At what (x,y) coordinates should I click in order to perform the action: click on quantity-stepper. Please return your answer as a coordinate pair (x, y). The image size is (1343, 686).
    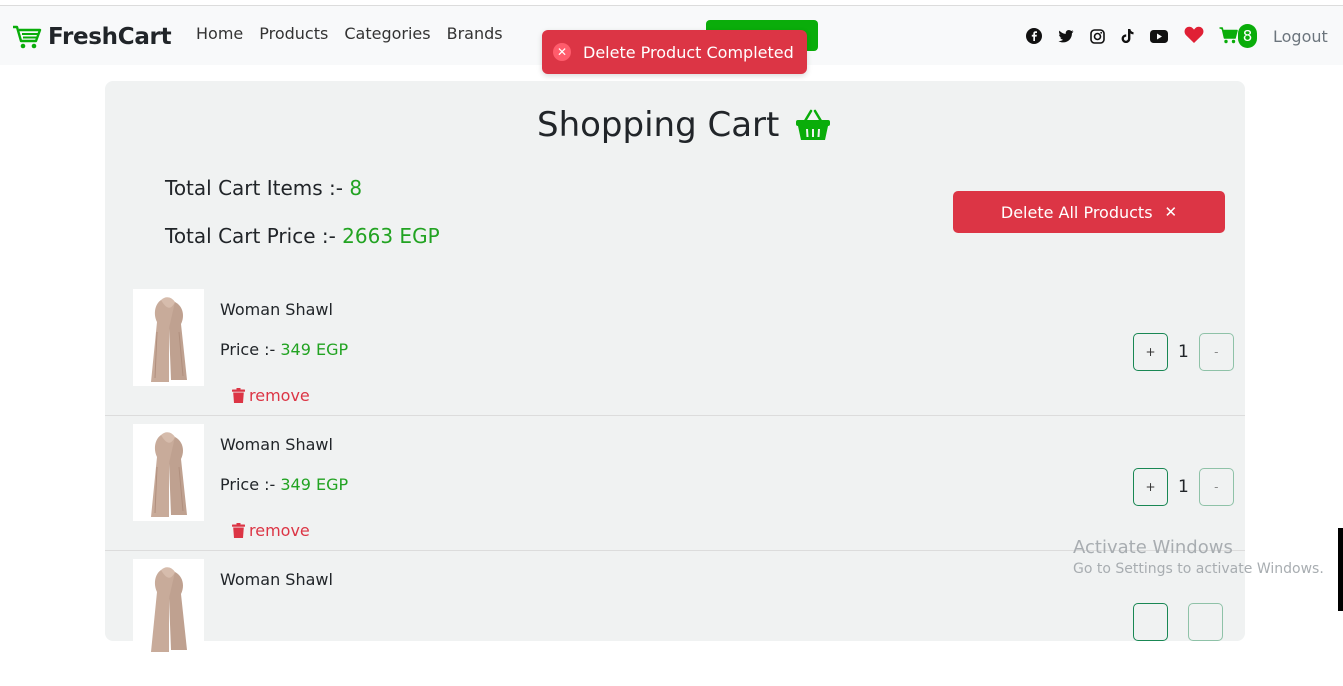
    Looking at the image, I should click on (1178, 622).